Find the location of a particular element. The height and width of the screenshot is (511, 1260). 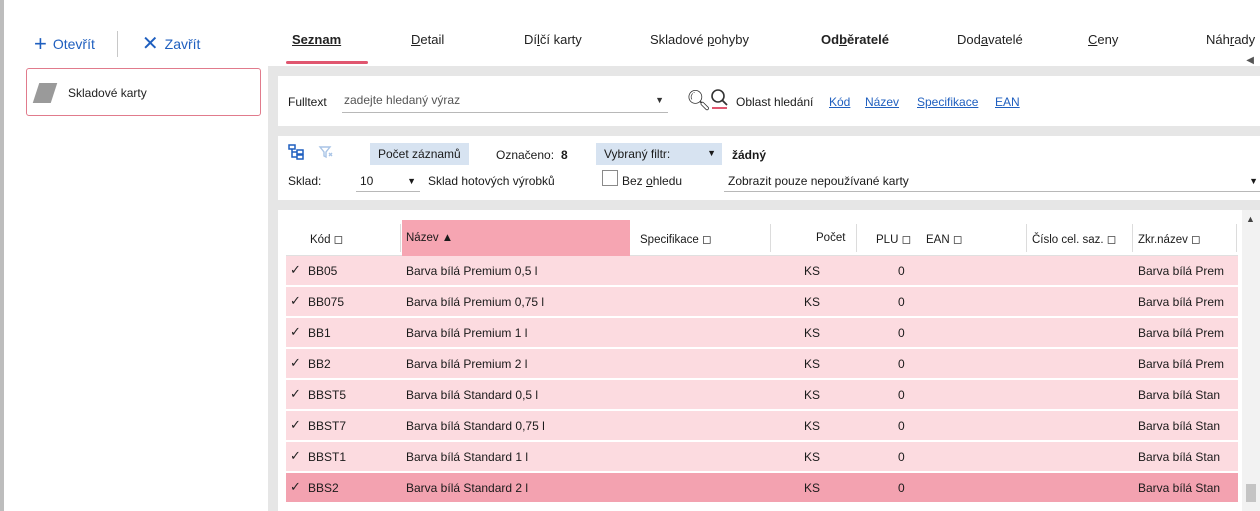

chevron-down-icon: ▼ is located at coordinates (711, 153).